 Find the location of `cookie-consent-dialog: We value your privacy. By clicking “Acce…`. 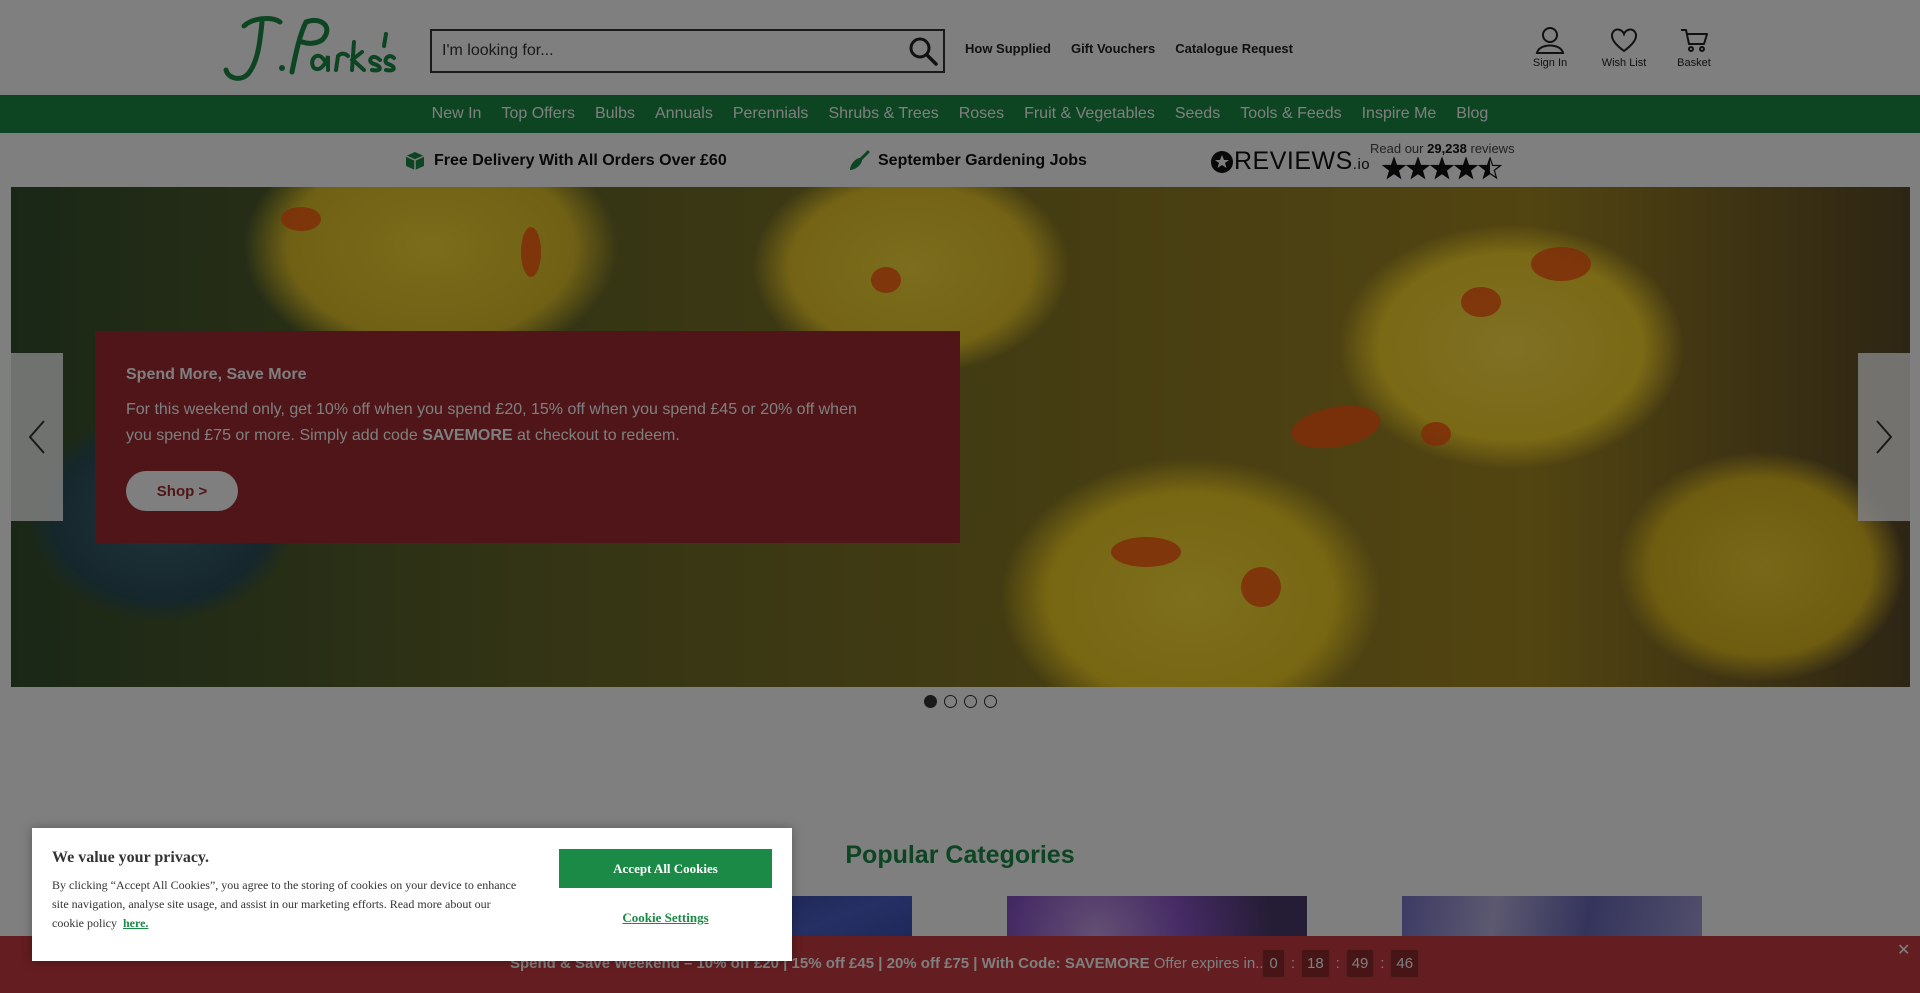

cookie-consent-dialog: We value your privacy. By clicking “Acce… is located at coordinates (412, 894).